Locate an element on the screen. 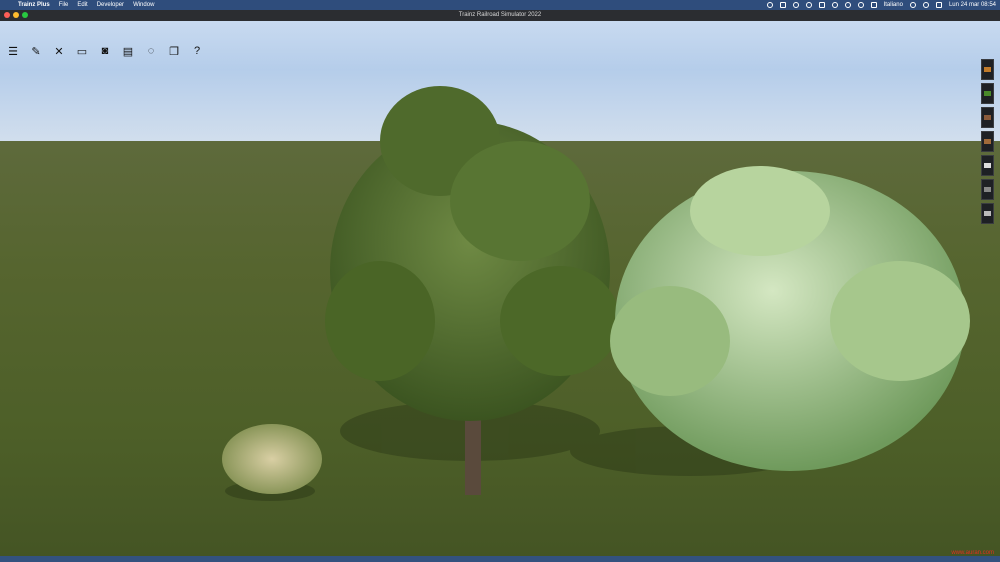 The image size is (1000, 562). menu-developer: Developer is located at coordinates (110, 5).